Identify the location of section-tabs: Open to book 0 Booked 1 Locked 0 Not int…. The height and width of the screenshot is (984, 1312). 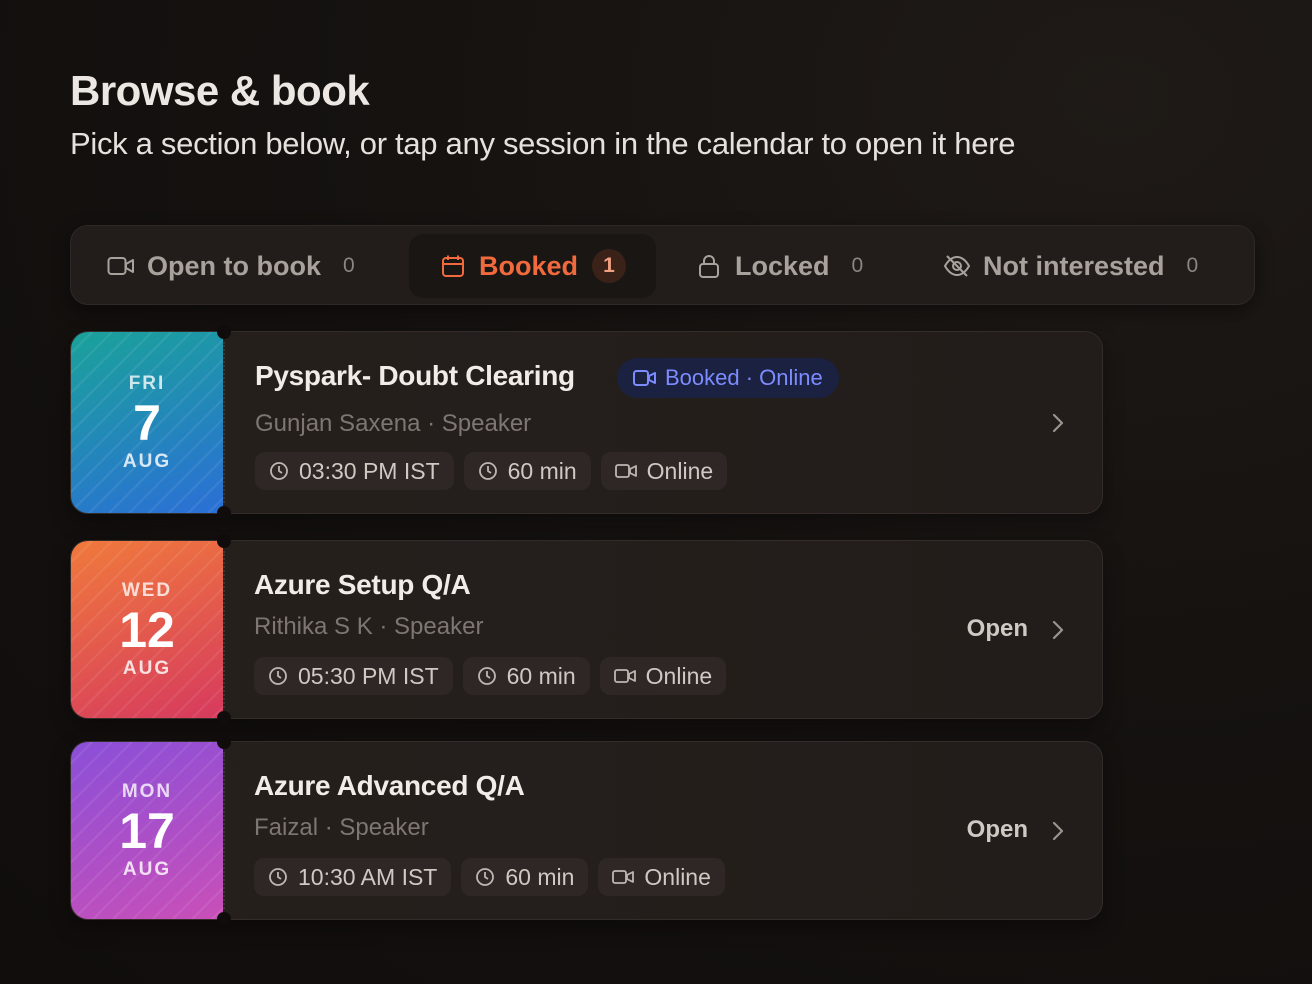
(662, 265).